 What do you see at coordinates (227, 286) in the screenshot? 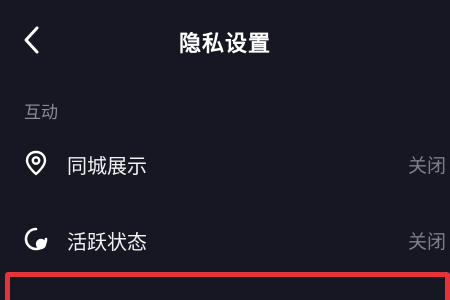
I see `highlight-annotation-box` at bounding box center [227, 286].